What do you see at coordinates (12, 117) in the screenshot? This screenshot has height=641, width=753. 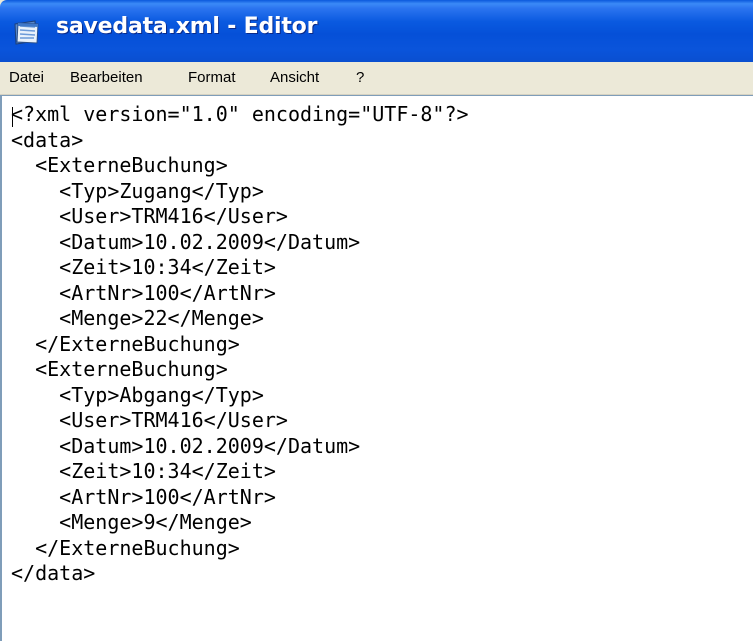 I see `text-caret` at bounding box center [12, 117].